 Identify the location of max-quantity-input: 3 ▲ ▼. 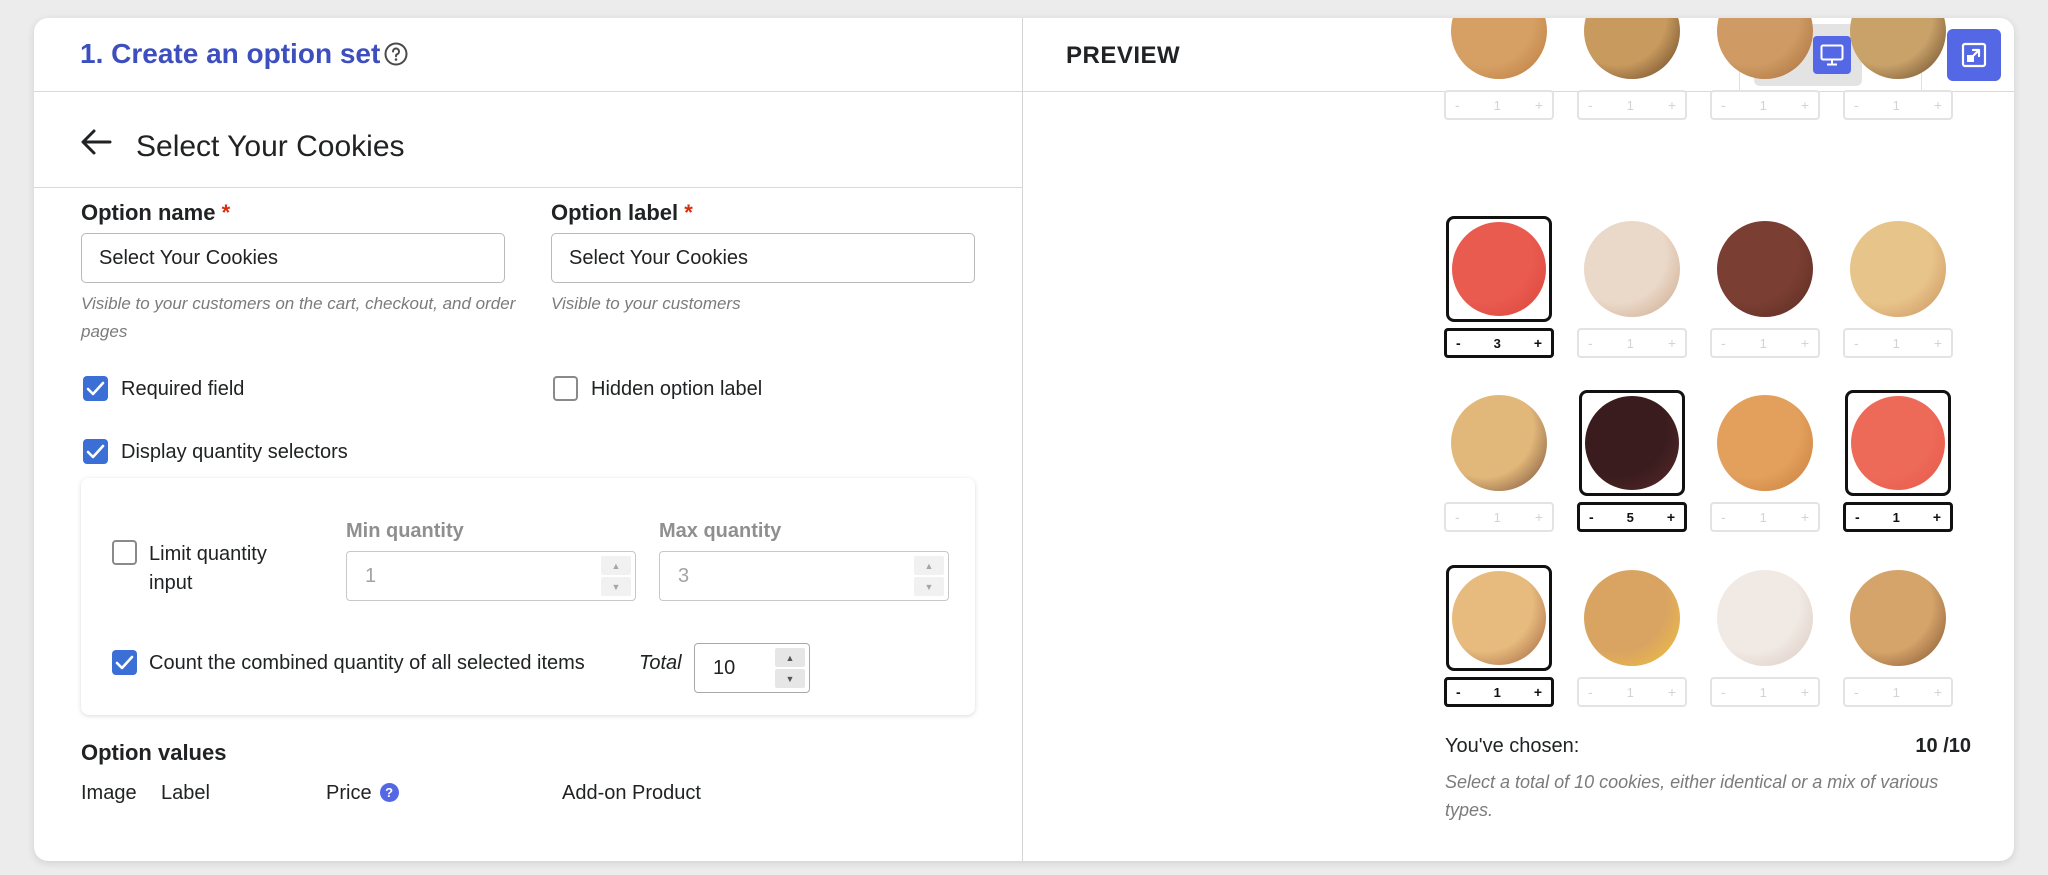
(804, 576).